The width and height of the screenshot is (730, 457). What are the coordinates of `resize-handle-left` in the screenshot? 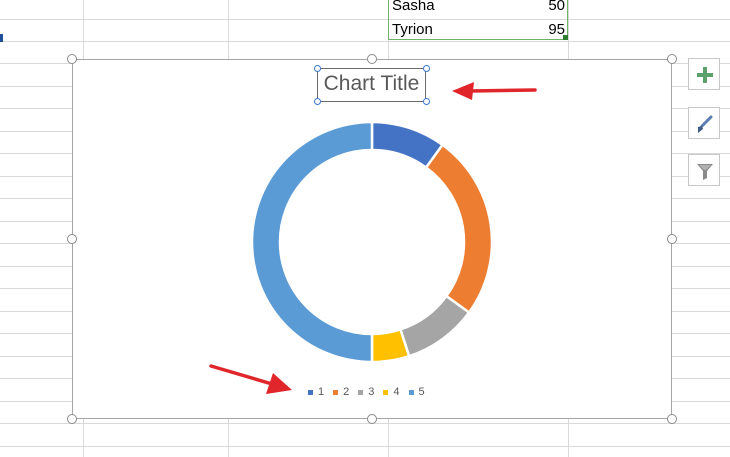 It's located at (72, 239).